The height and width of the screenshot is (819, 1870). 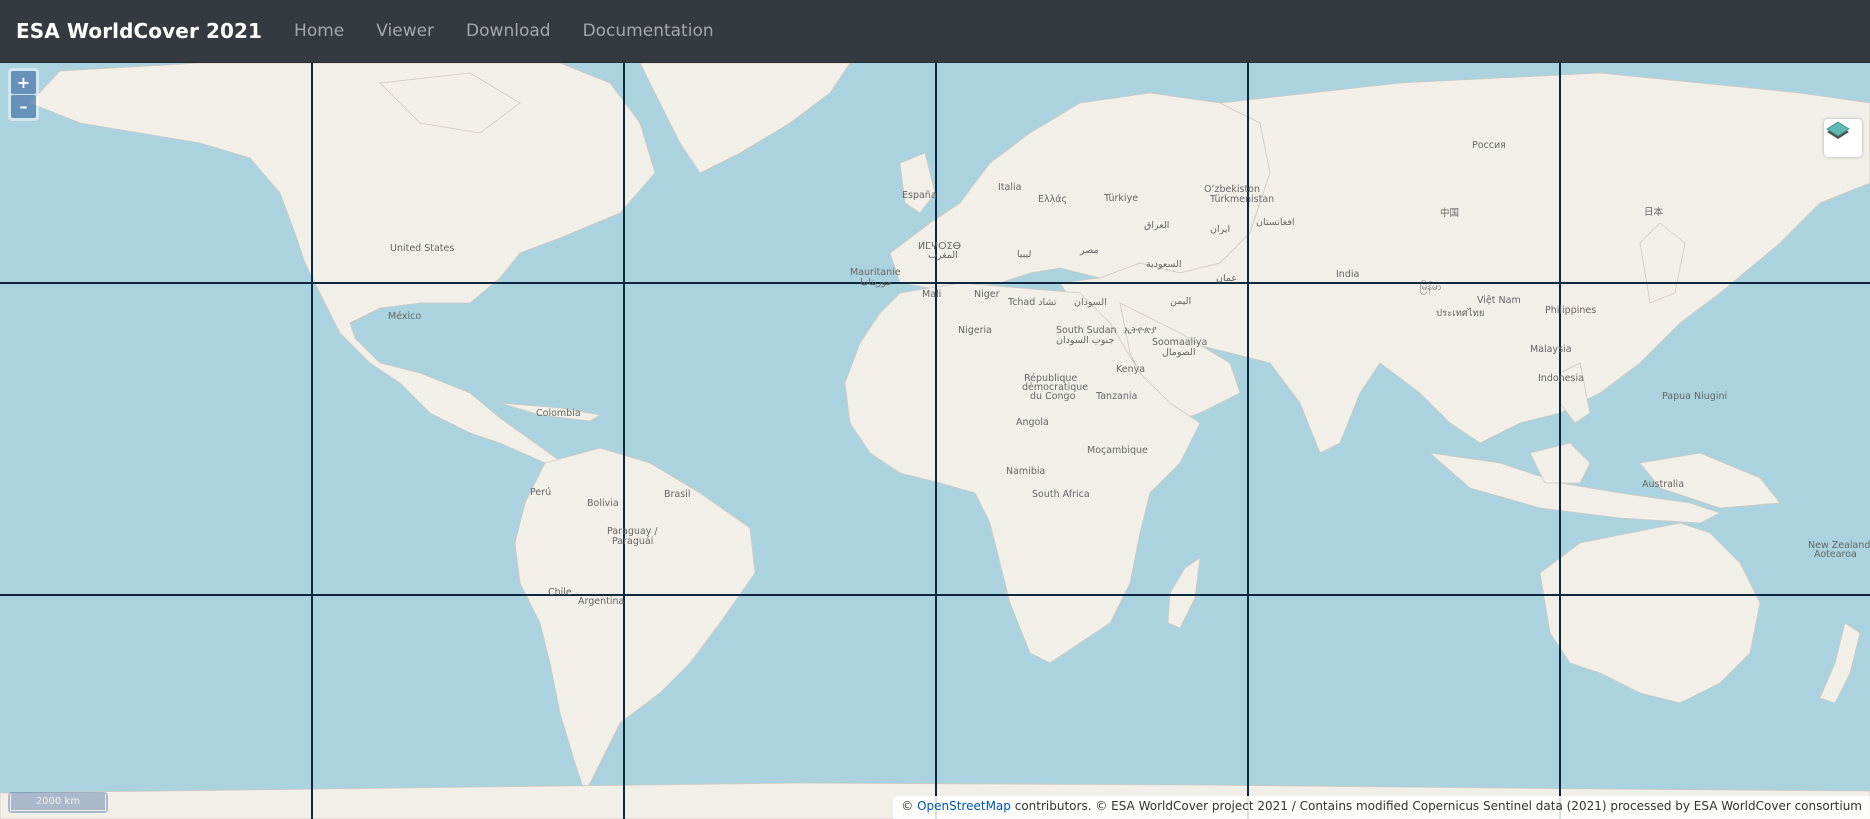 I want to click on place-label: South Africa, so click(x=1061, y=494).